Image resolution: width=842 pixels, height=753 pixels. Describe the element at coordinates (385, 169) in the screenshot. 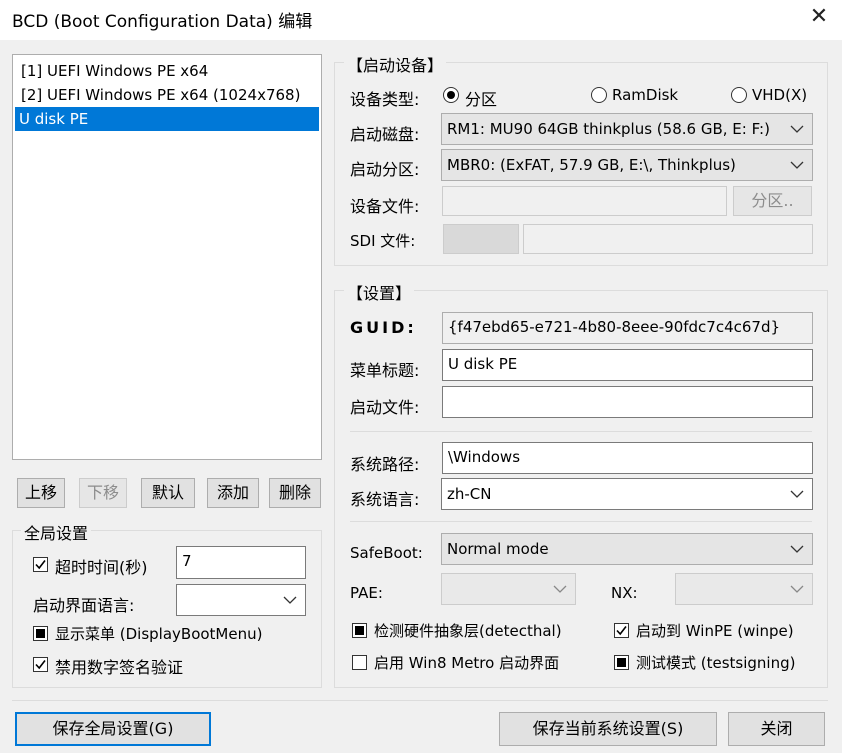

I see `boot-partition-label: 启动分区:` at that location.